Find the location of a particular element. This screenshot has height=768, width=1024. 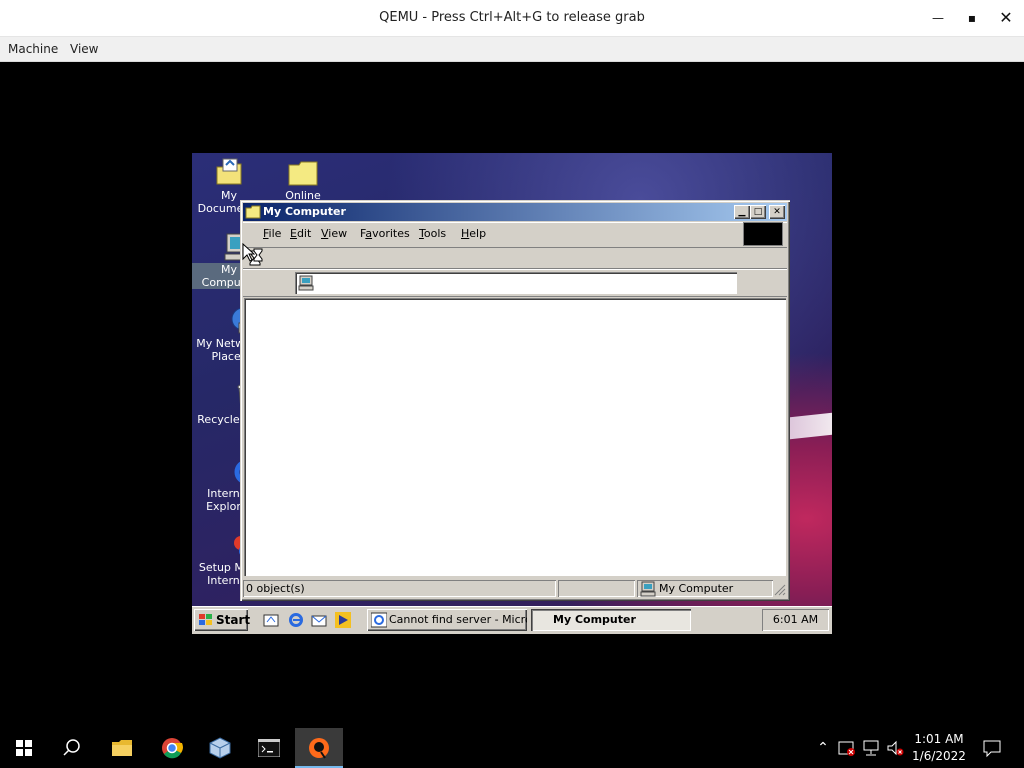

maximize-button: □ is located at coordinates (758, 212).